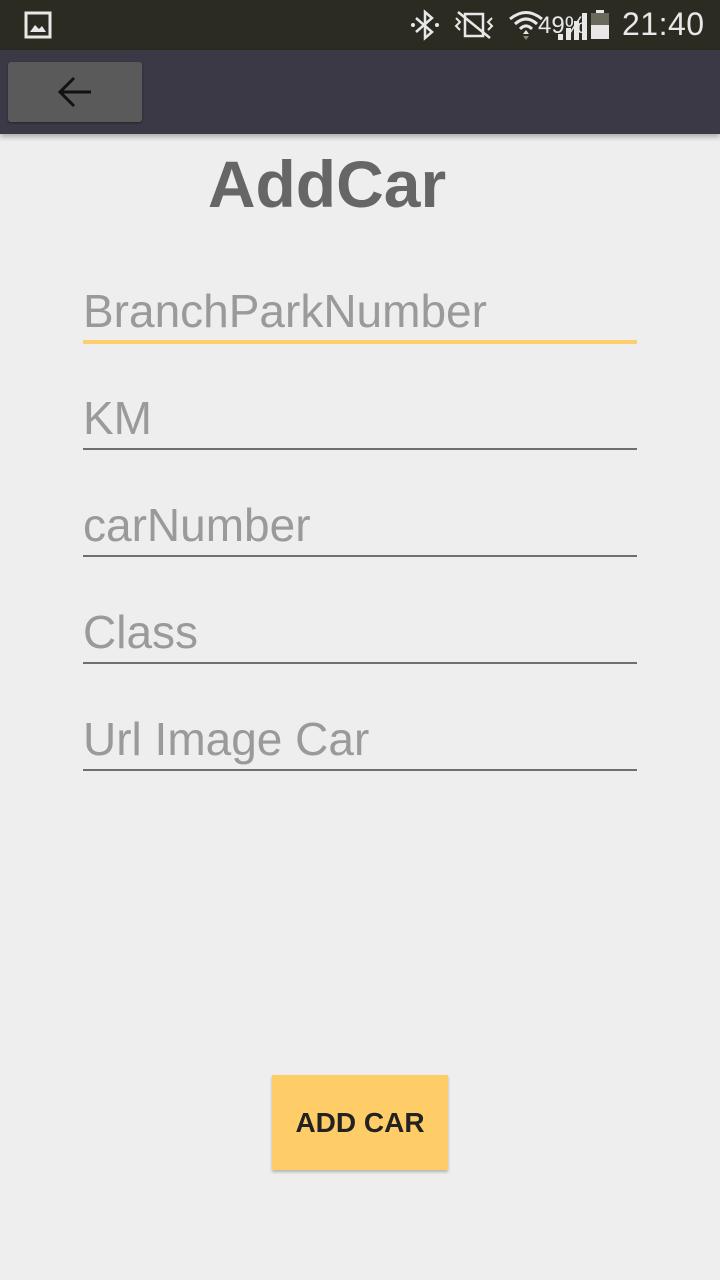  I want to click on class-input, so click(360, 633).